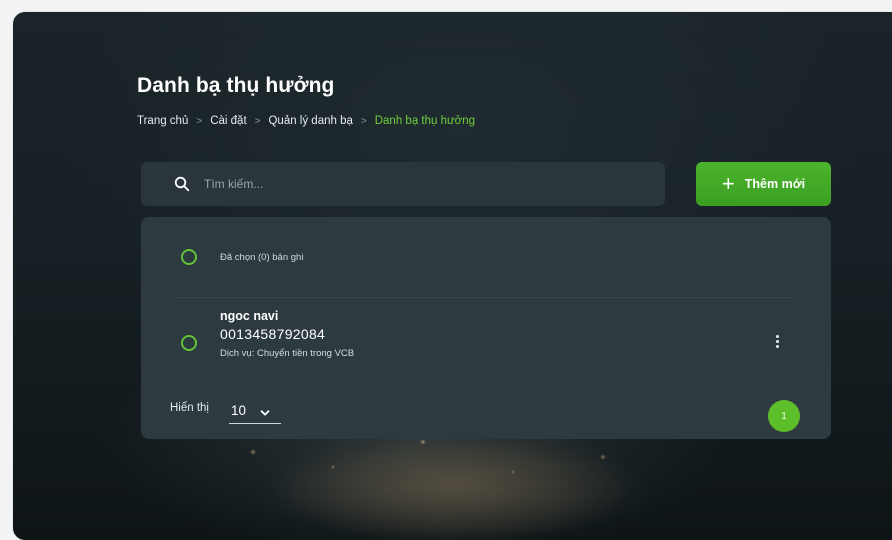  I want to click on page-size-label: Hiển thị, so click(189, 408).